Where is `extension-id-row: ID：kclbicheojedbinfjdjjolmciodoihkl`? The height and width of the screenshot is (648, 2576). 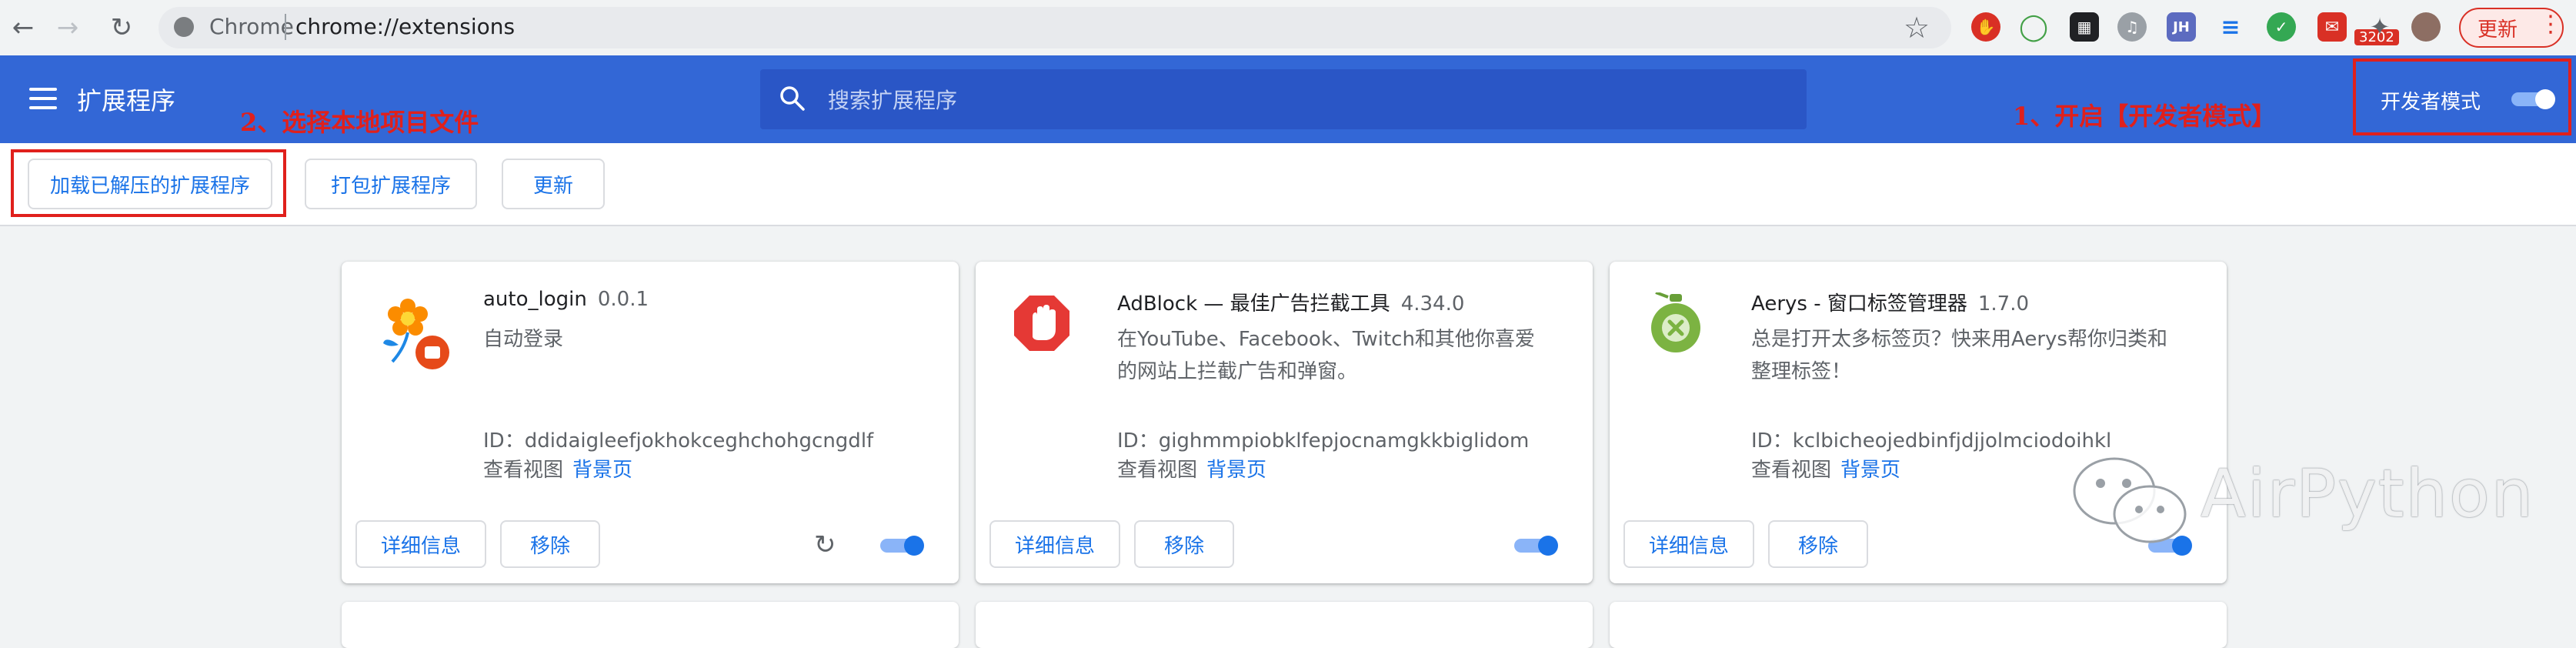
extension-id-row: ID：kclbicheojedbinfjdjjolmciodoihkl is located at coordinates (1931, 439).